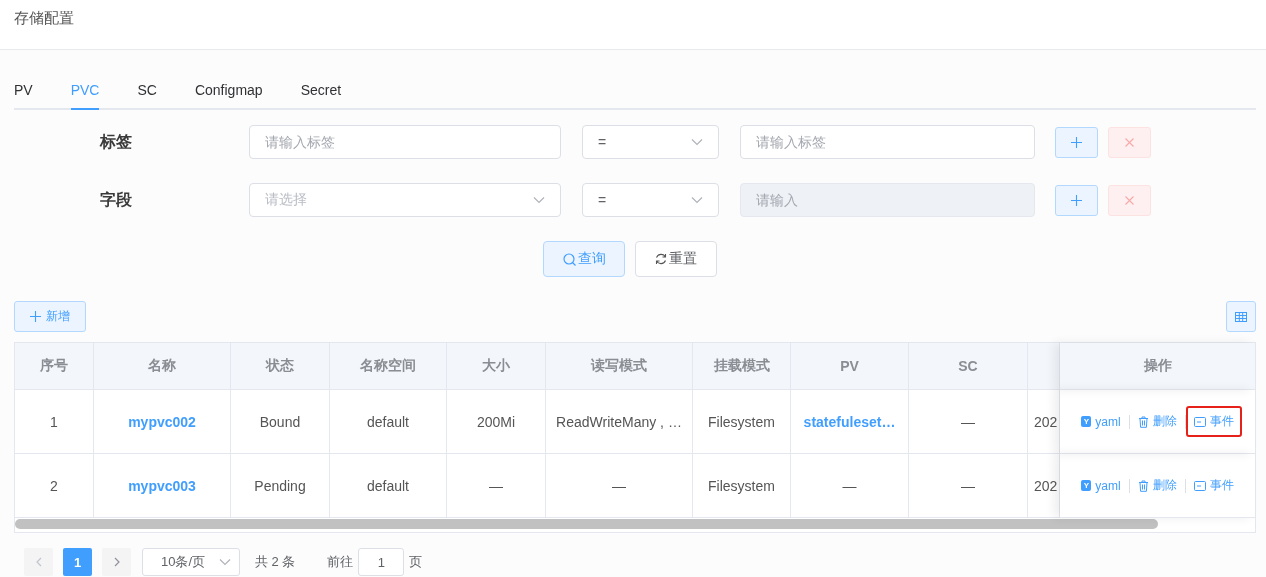 The width and height of the screenshot is (1266, 577). I want to click on name-link: mypvc002, so click(162, 421).